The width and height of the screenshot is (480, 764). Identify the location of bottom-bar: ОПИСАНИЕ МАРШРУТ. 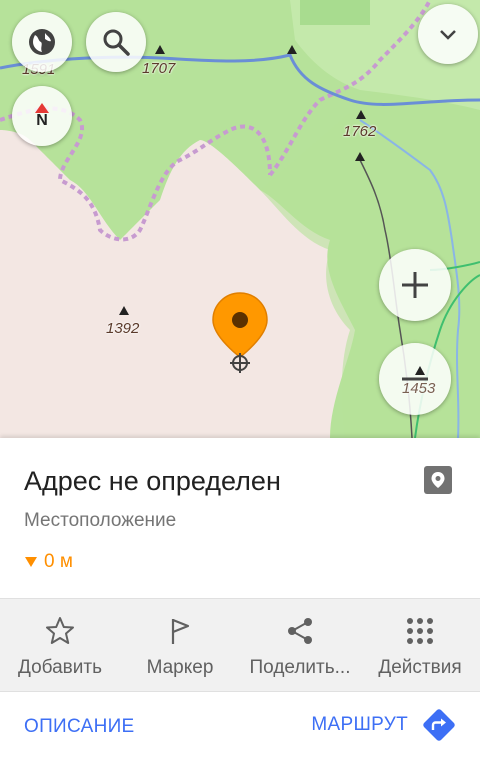
(240, 728).